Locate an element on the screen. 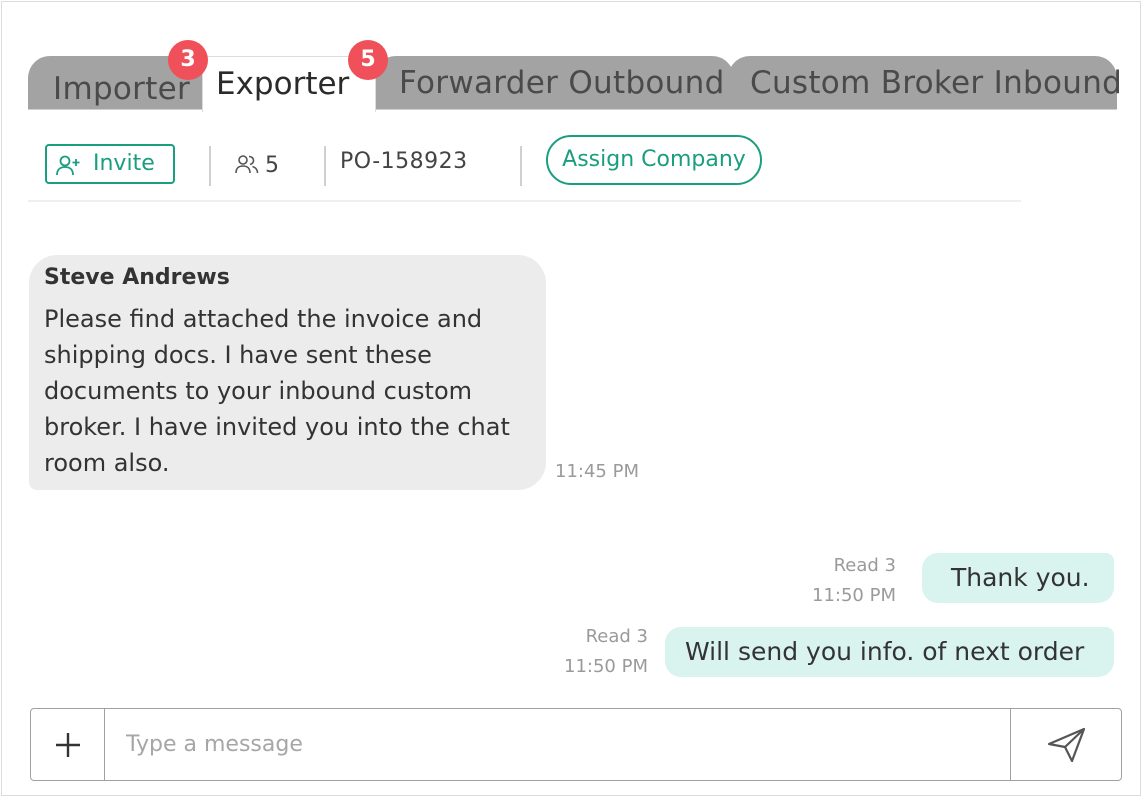 Image resolution: width=1144 pixels, height=799 pixels. message-composer is located at coordinates (576, 744).